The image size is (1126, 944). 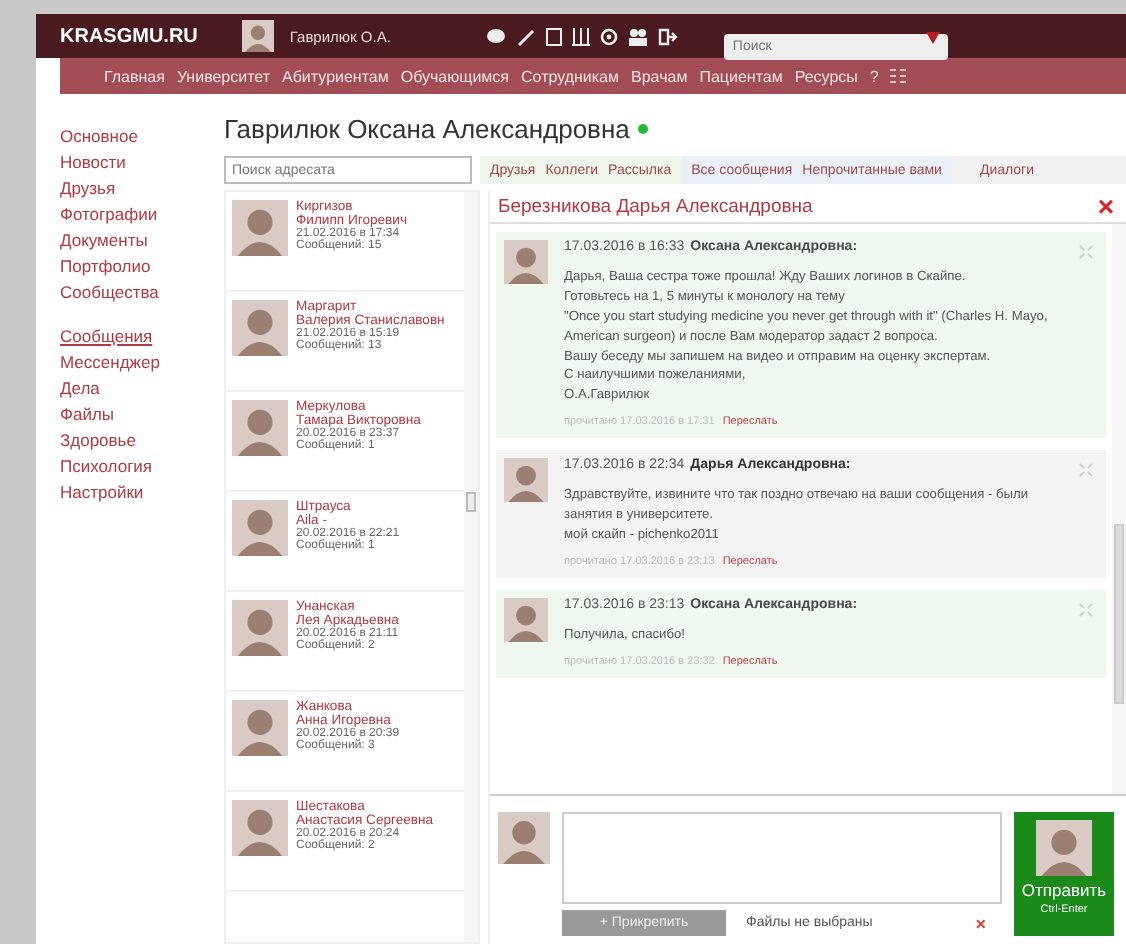 What do you see at coordinates (129, 36) in the screenshot?
I see `site-logo: KRASGMU.RU` at bounding box center [129, 36].